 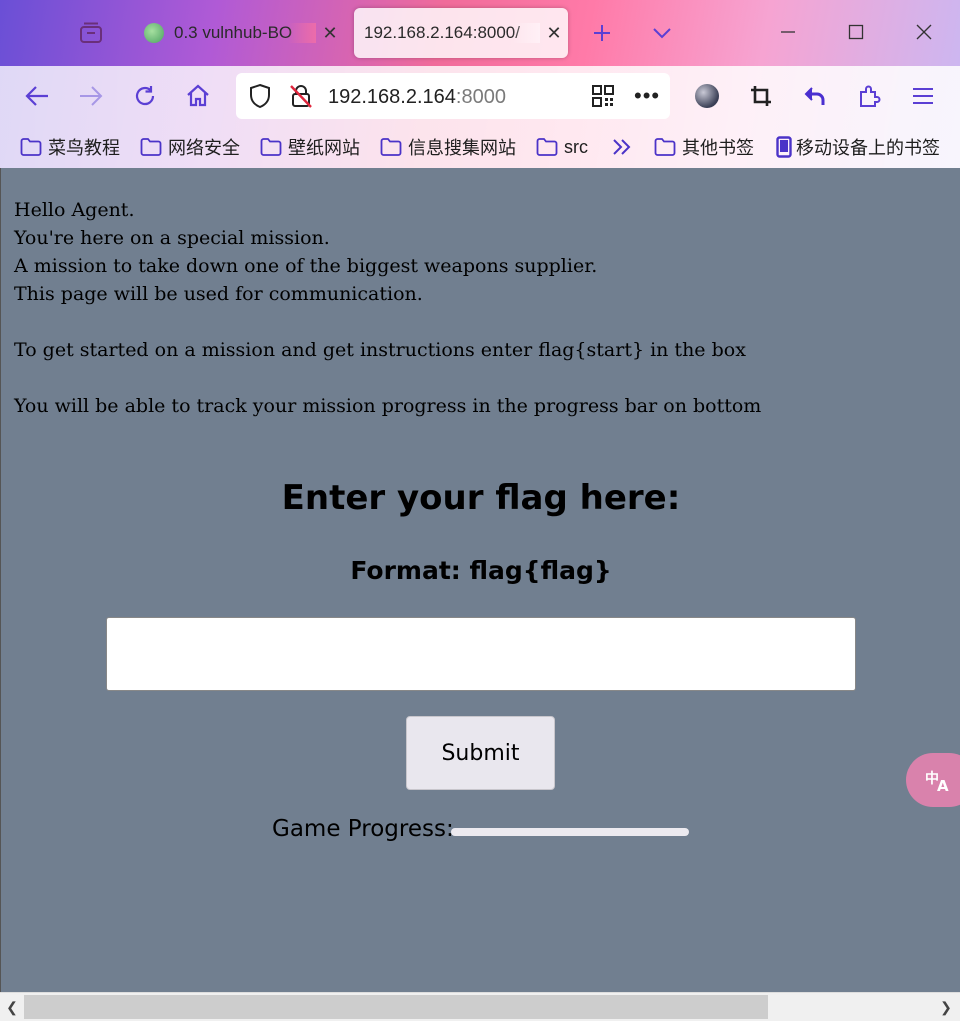 I want to click on intro-line: Hello Agent., so click(x=74, y=210).